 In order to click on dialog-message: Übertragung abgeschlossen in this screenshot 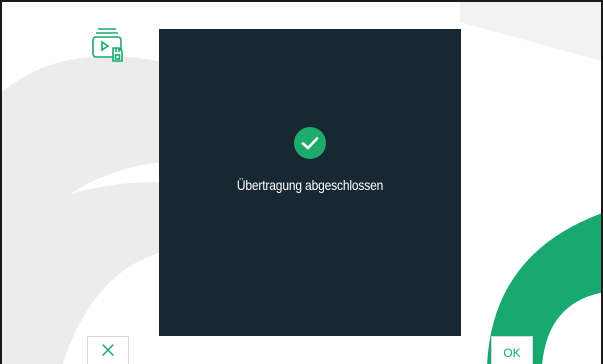, I will do `click(310, 185)`.